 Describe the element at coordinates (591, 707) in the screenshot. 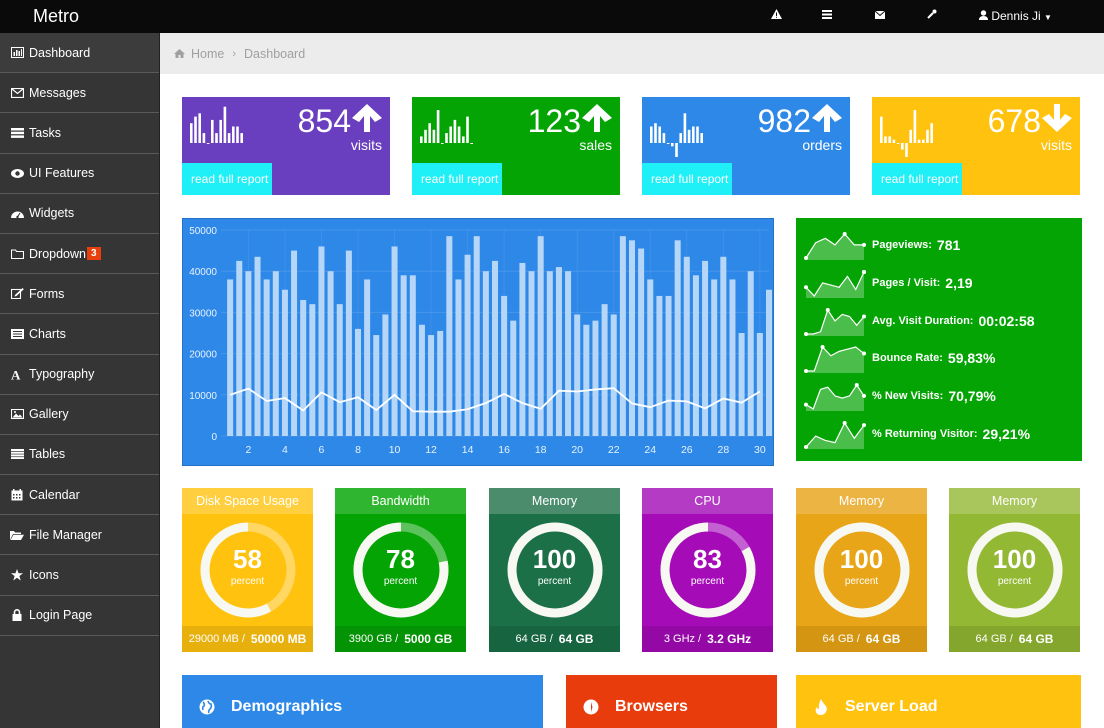

I see `compass-icon` at that location.